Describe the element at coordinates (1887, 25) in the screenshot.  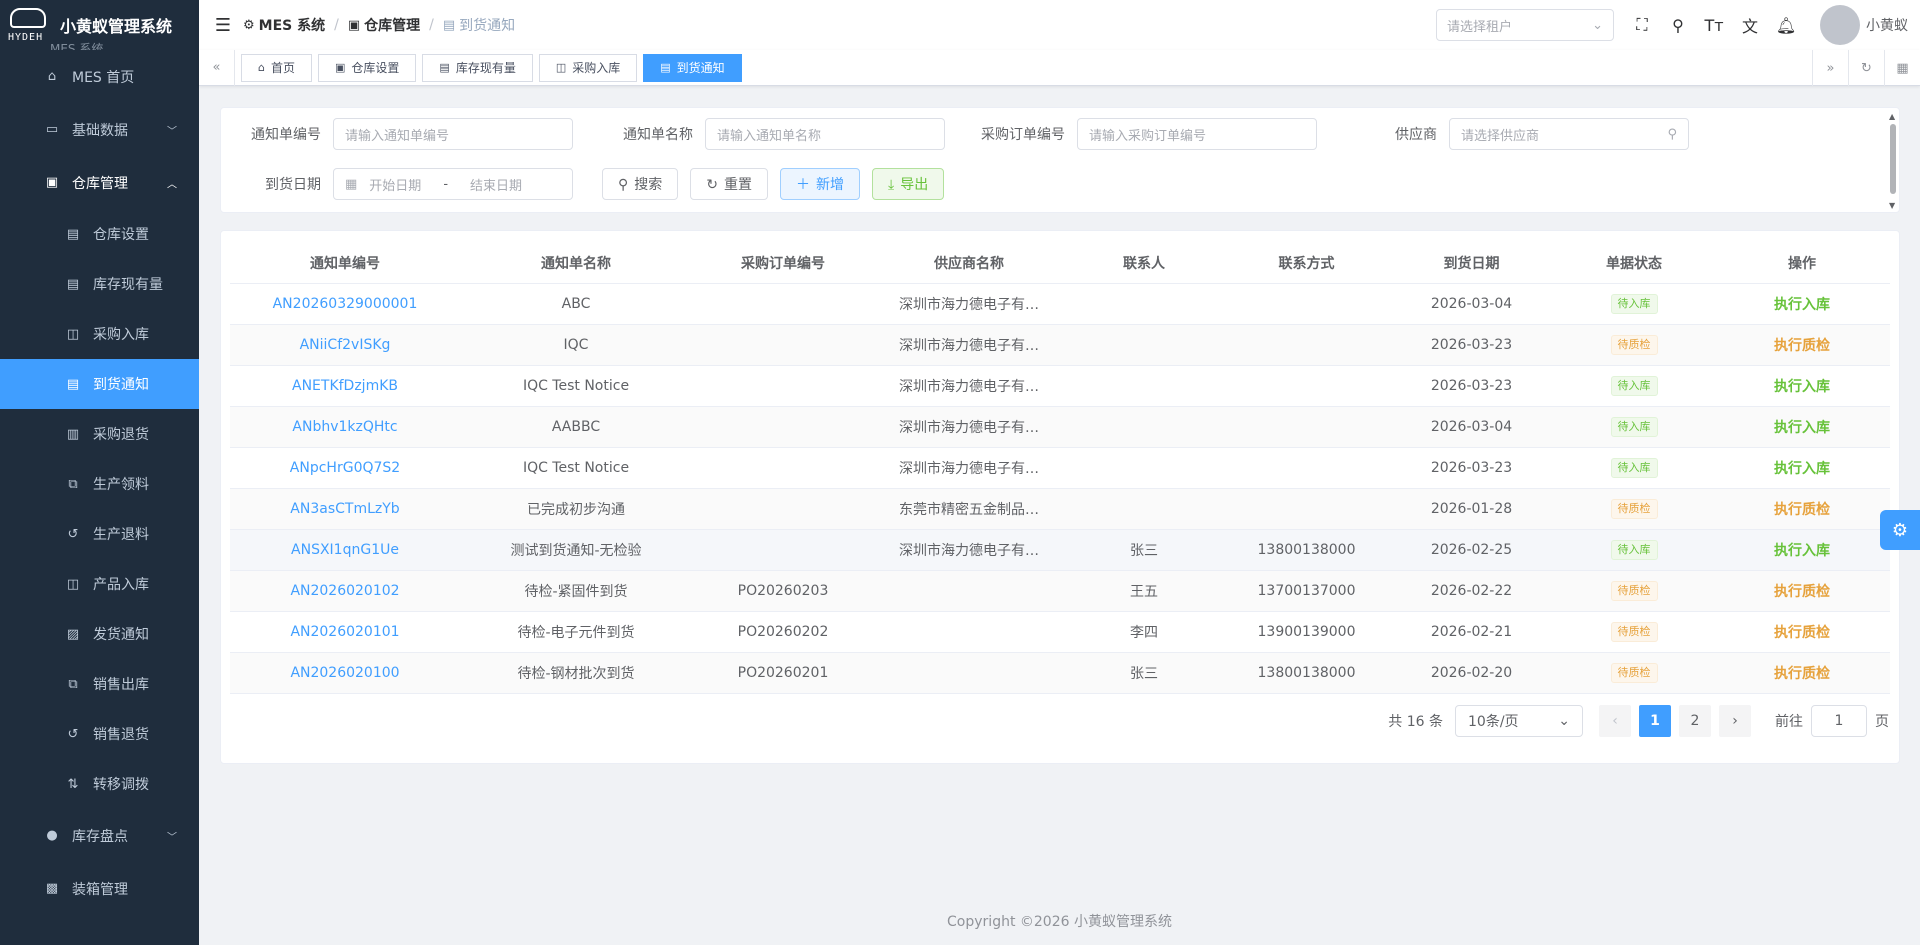
I see `username: 小黄蚁` at that location.